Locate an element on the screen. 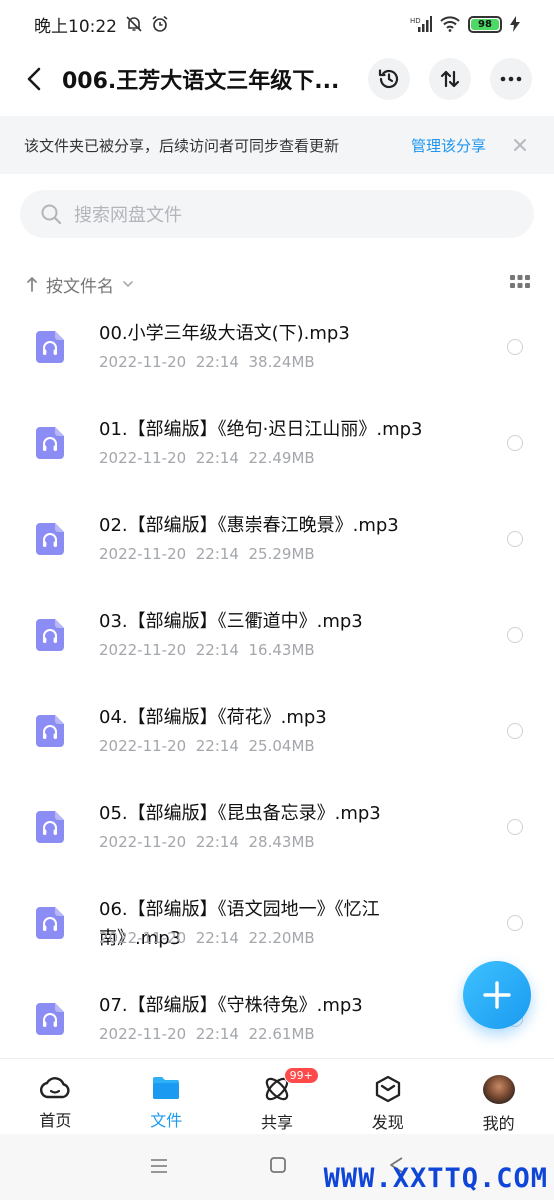  sort-arrows-icon is located at coordinates (450, 79).